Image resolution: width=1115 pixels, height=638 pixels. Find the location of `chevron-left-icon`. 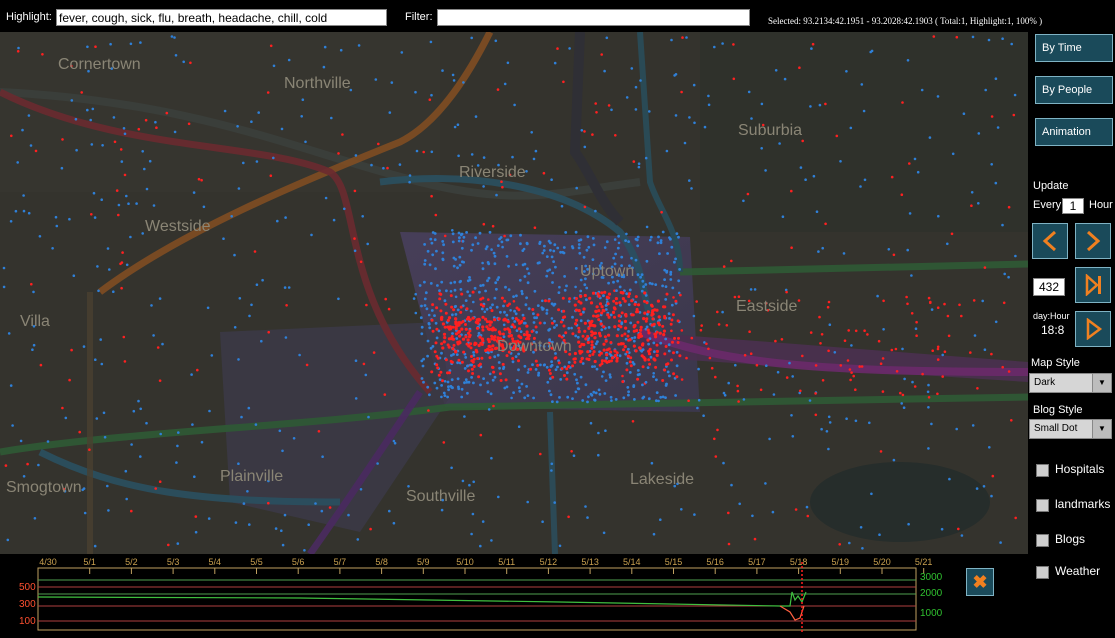

chevron-left-icon is located at coordinates (1049, 241).